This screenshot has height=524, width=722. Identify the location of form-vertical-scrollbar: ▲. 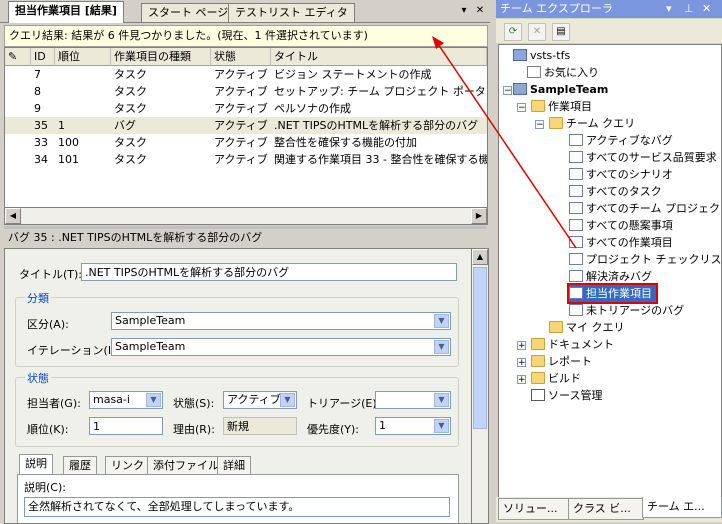
(480, 386).